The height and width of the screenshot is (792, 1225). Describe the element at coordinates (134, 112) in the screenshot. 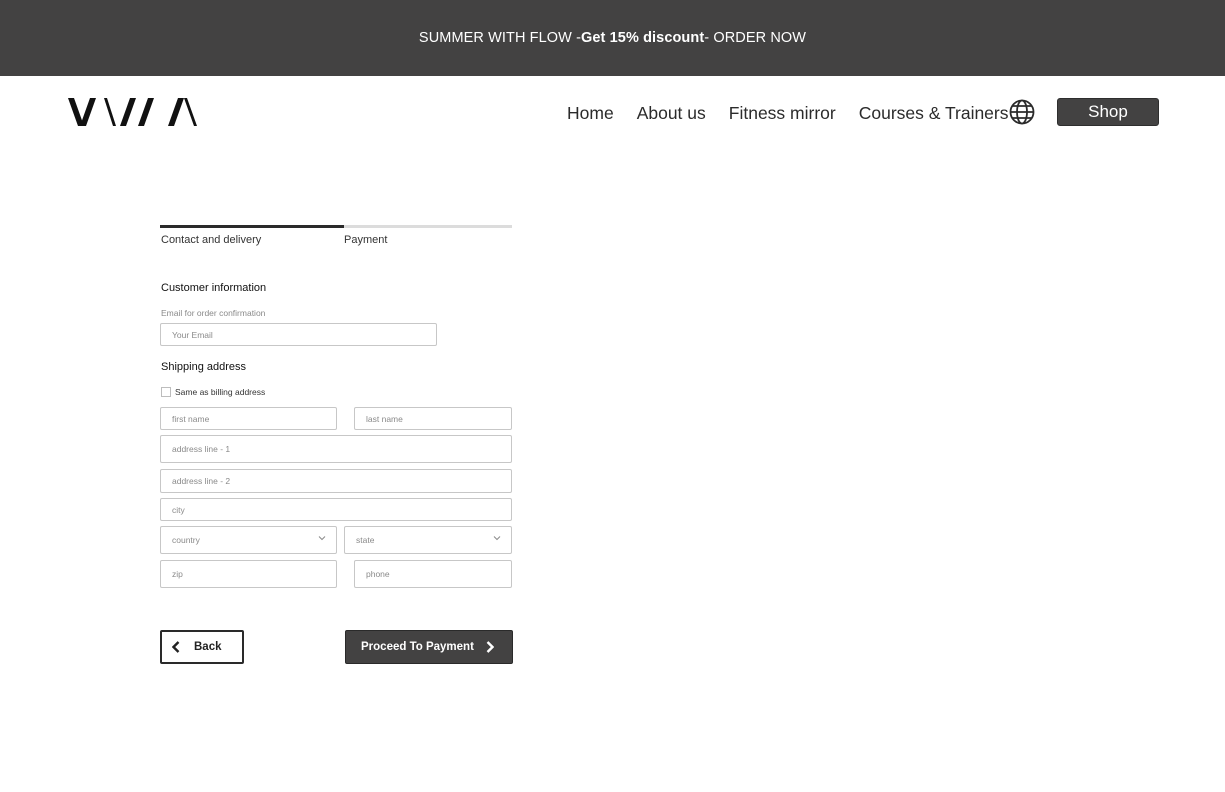

I see `brand-logo-icon` at that location.